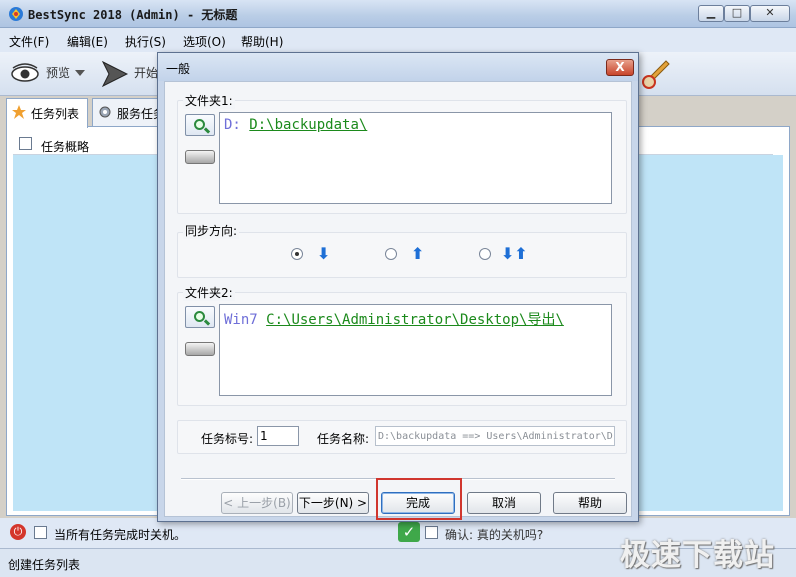 The image size is (796, 577). Describe the element at coordinates (178, 69) in the screenshot. I see `dialog-title: 一般` at that location.